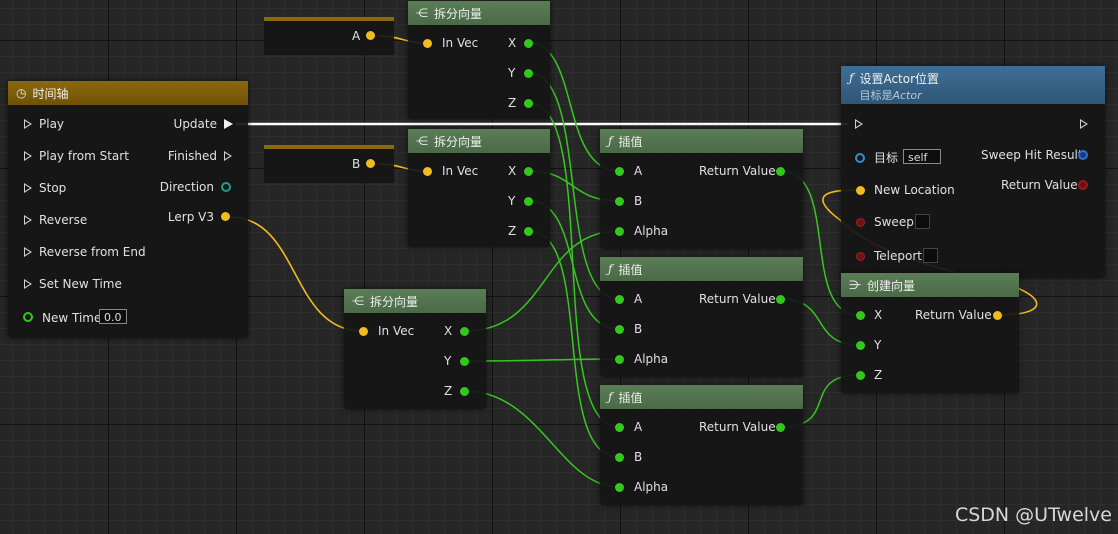 The height and width of the screenshot is (534, 1118). What do you see at coordinates (878, 315) in the screenshot?
I see `x-label: X` at bounding box center [878, 315].